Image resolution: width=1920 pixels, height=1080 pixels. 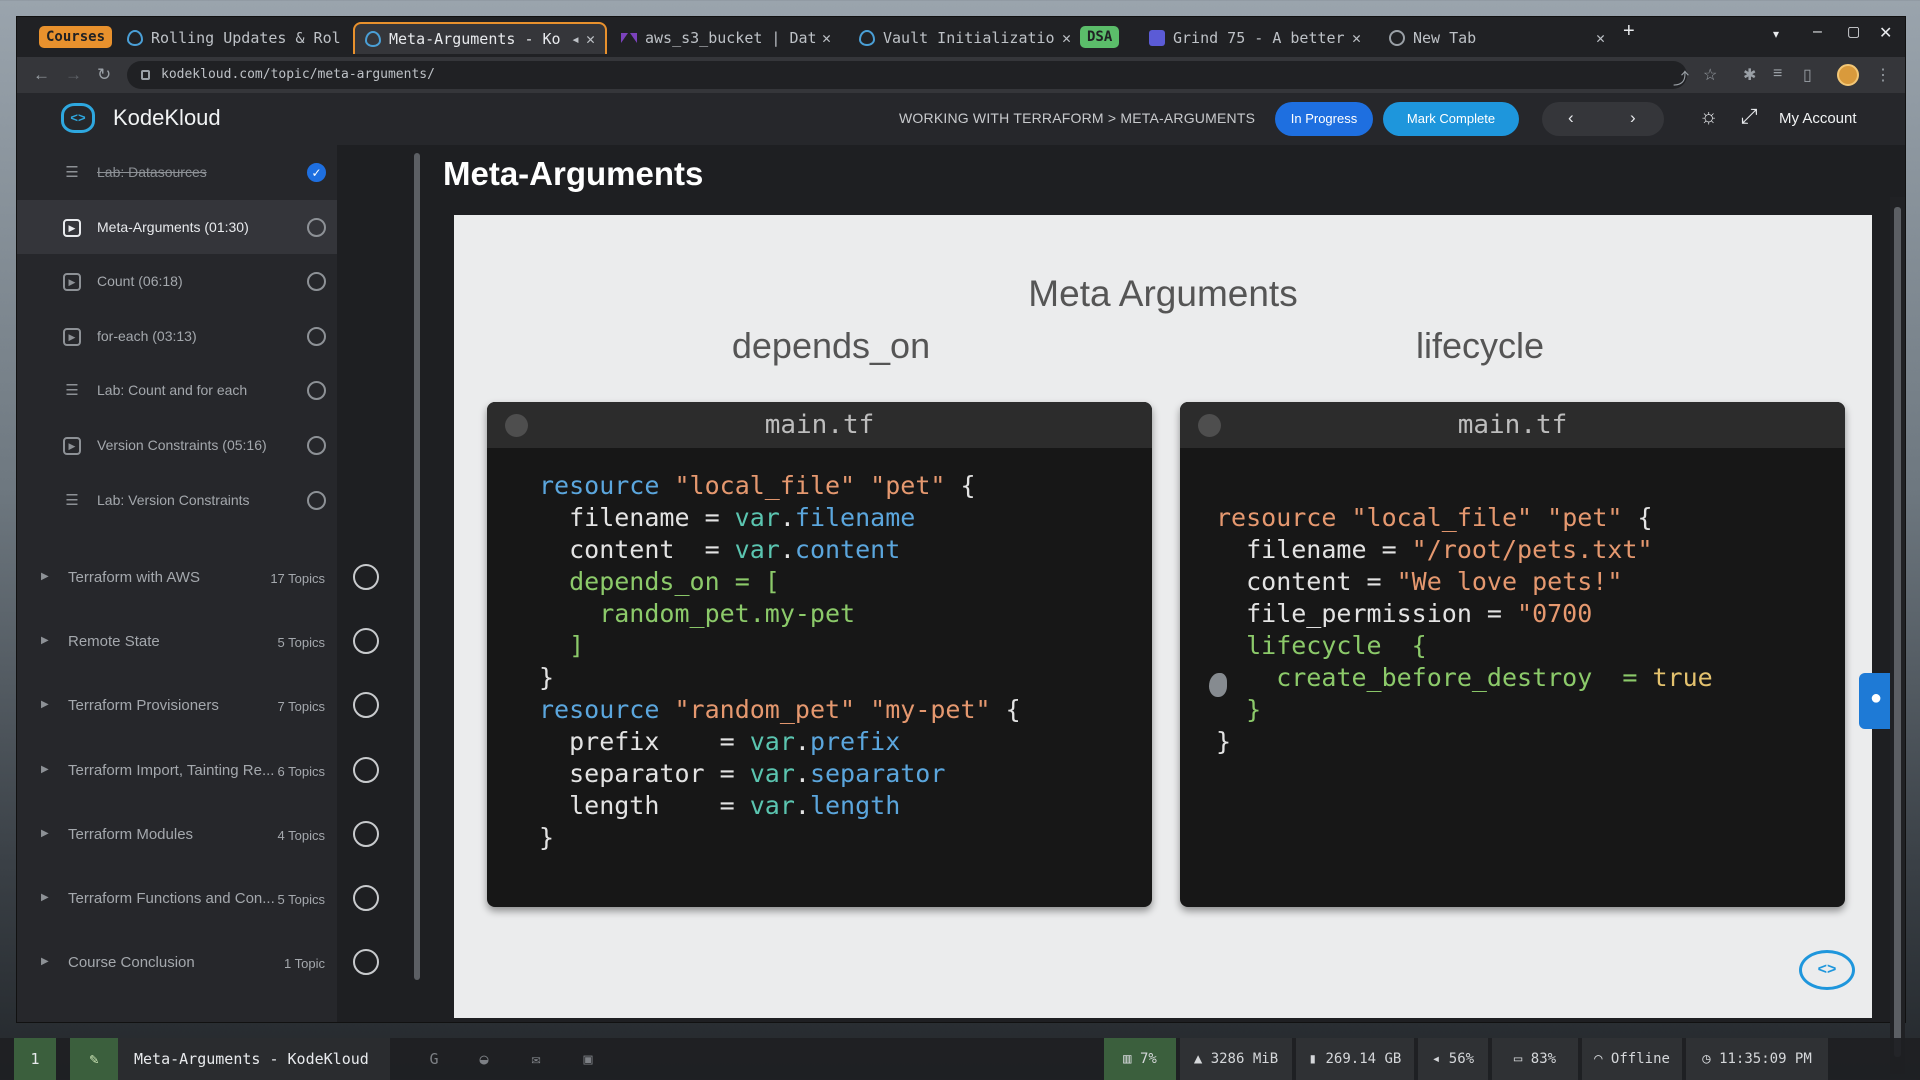 I want to click on reading-list-icon: ≡, so click(x=1777, y=74).